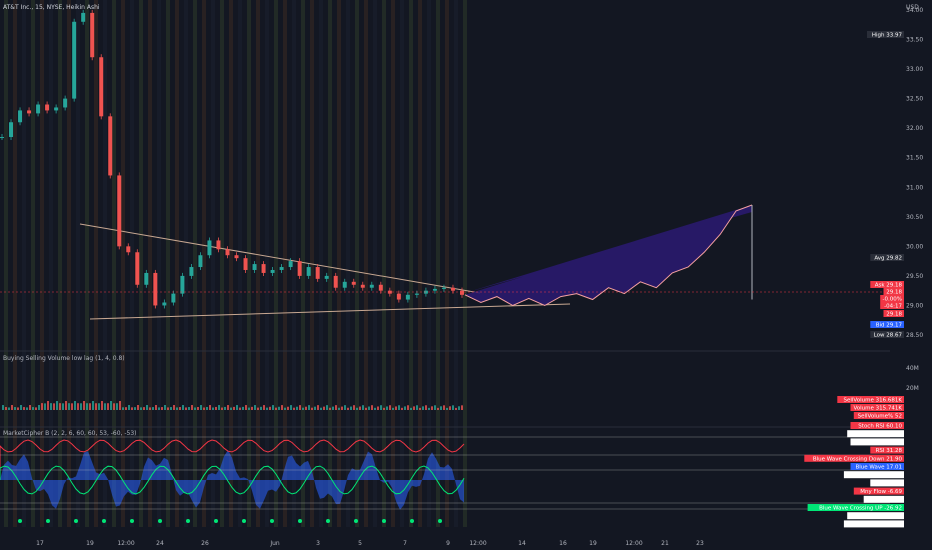 This screenshot has width=932, height=550. I want to click on price-tick: 30.00, so click(914, 246).